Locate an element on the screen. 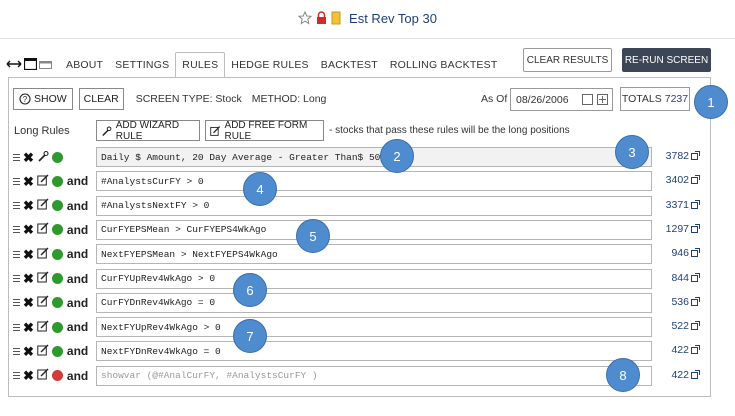  tab-hedge-rules: HEDGE RULES is located at coordinates (269, 65).